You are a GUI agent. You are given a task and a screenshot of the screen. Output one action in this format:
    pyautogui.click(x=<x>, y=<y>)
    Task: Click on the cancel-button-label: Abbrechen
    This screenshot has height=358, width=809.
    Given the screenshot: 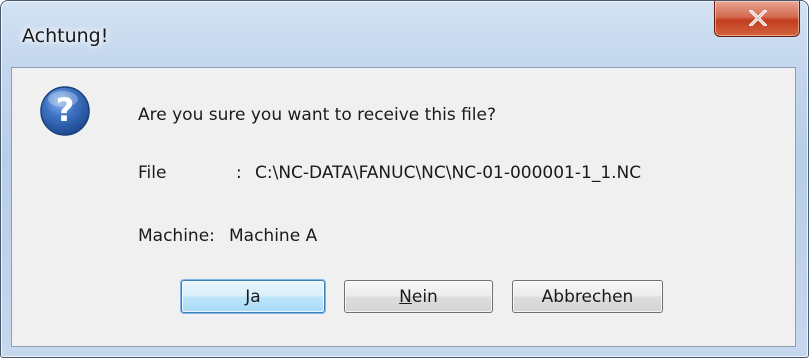 What is the action you would take?
    pyautogui.click(x=587, y=296)
    